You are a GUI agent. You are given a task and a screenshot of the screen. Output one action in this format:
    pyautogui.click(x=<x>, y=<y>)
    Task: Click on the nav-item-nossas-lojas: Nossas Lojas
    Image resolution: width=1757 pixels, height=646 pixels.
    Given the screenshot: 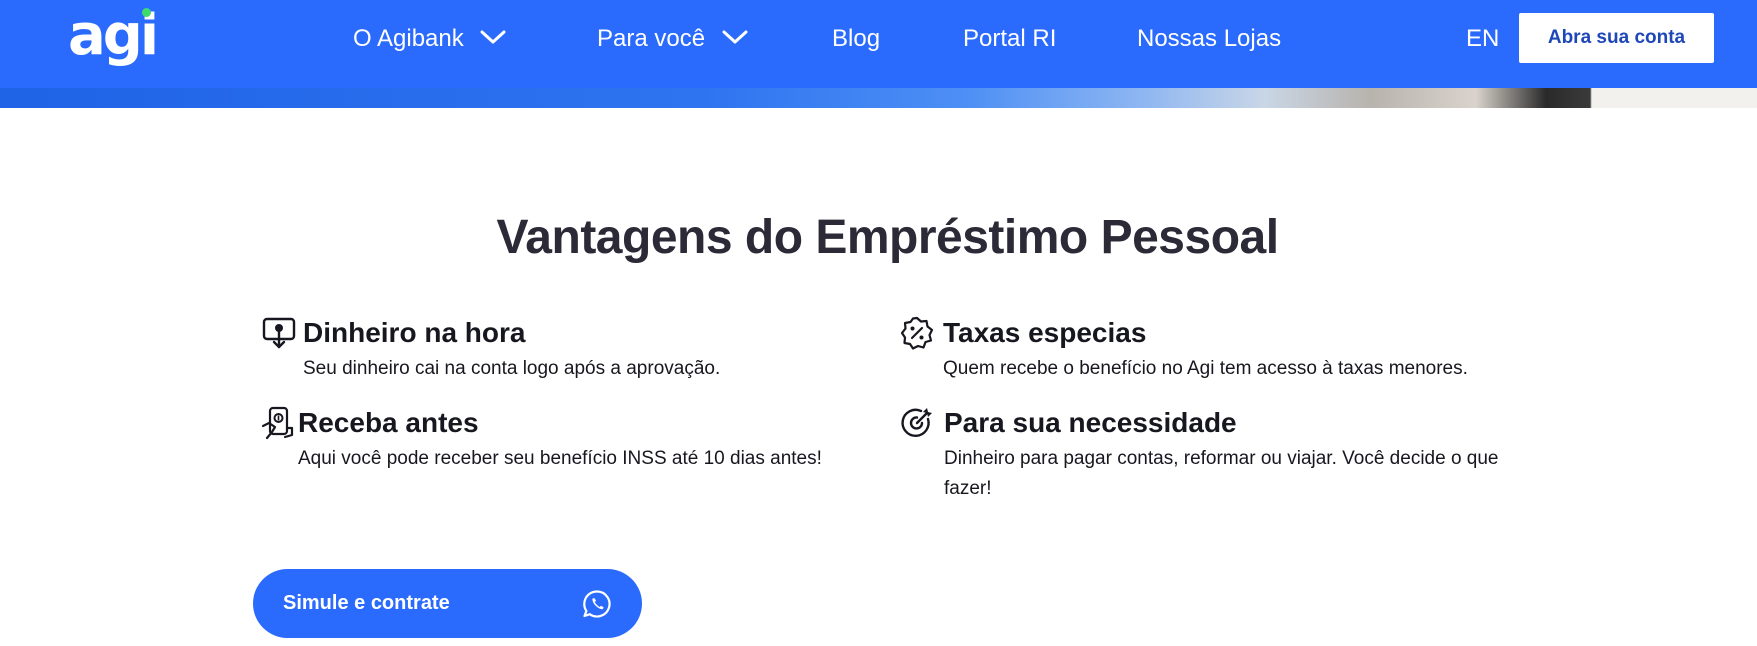 What is the action you would take?
    pyautogui.click(x=1209, y=39)
    